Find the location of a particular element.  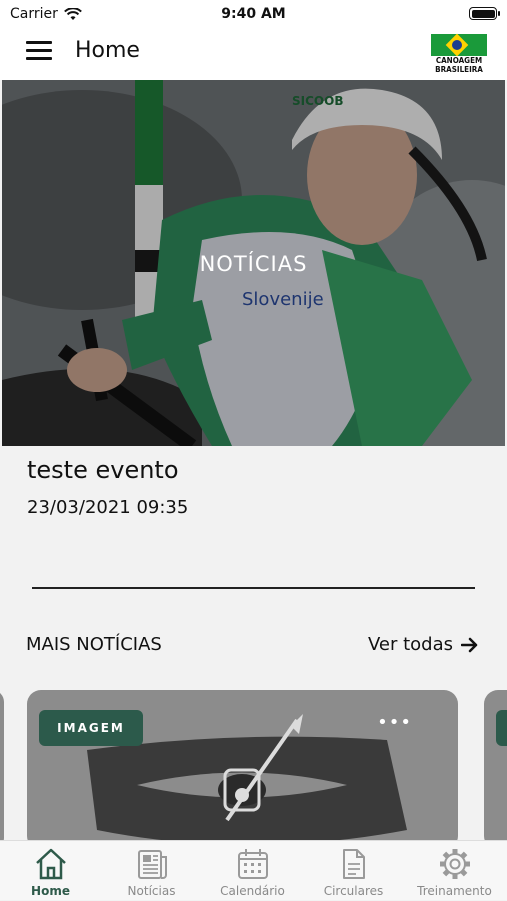

home-icon is located at coordinates (51, 864).